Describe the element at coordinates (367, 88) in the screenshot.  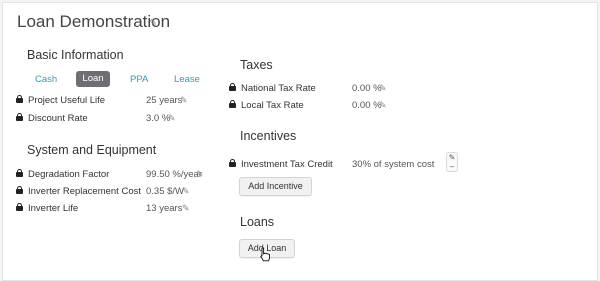
I see `national-tax-rate-value: 0.00 %` at that location.